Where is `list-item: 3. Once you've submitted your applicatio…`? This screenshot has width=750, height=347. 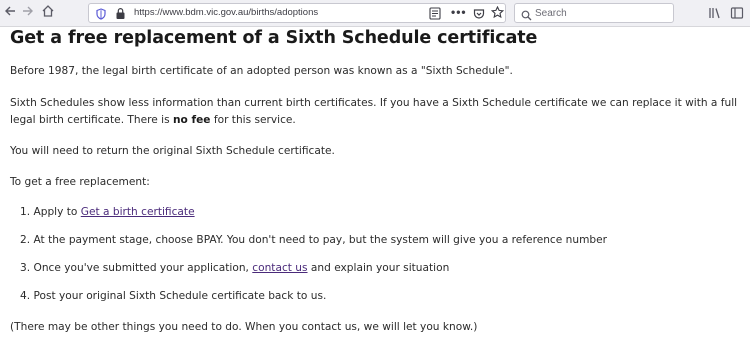 list-item: 3. Once you've submitted your applicatio… is located at coordinates (234, 268).